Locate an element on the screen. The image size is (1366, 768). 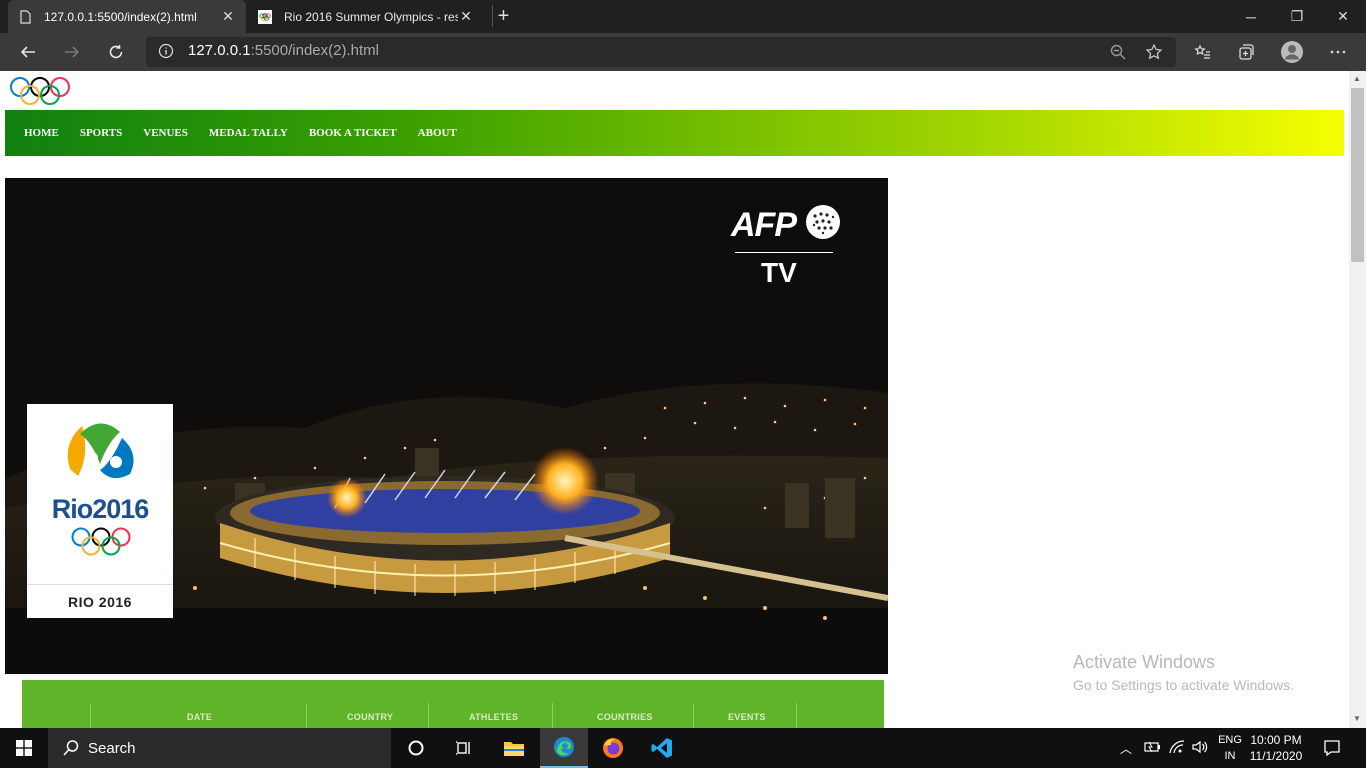
scroll-down-arrow-icon: ▼ is located at coordinates (1357, 718).